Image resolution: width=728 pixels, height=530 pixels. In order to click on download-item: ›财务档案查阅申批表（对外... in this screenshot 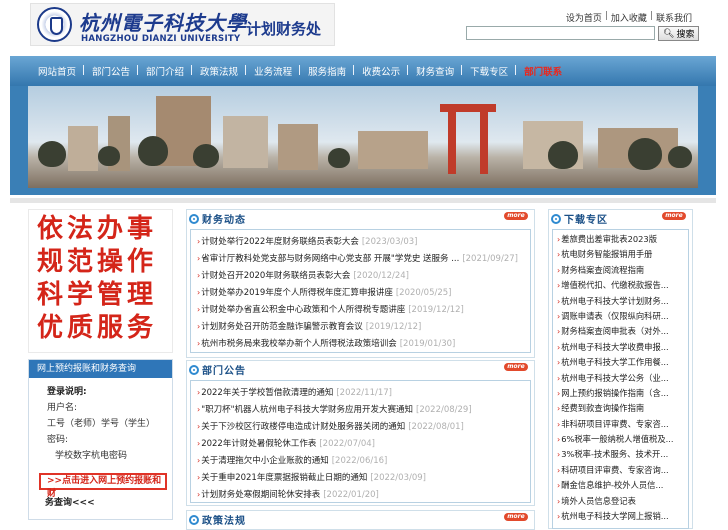, I will do `click(620, 331)`.